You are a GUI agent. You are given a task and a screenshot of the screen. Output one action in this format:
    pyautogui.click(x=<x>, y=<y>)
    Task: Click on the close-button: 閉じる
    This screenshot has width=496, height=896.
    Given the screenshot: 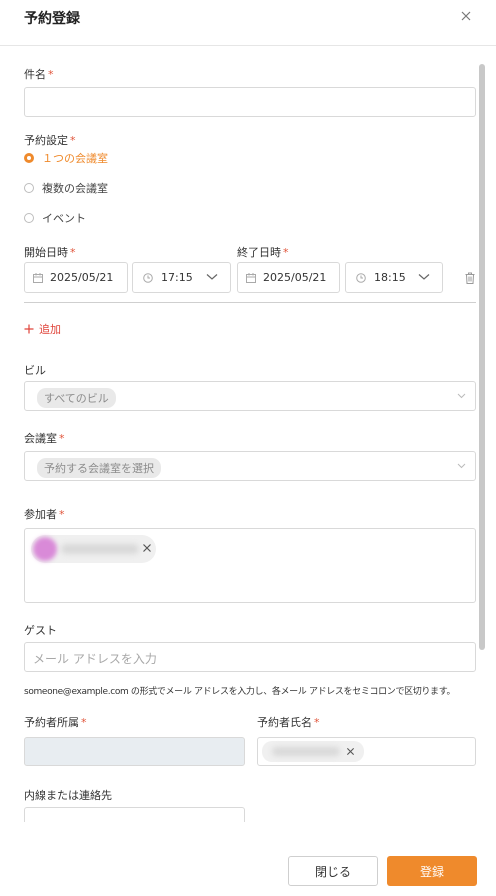 What is the action you would take?
    pyautogui.click(x=333, y=871)
    